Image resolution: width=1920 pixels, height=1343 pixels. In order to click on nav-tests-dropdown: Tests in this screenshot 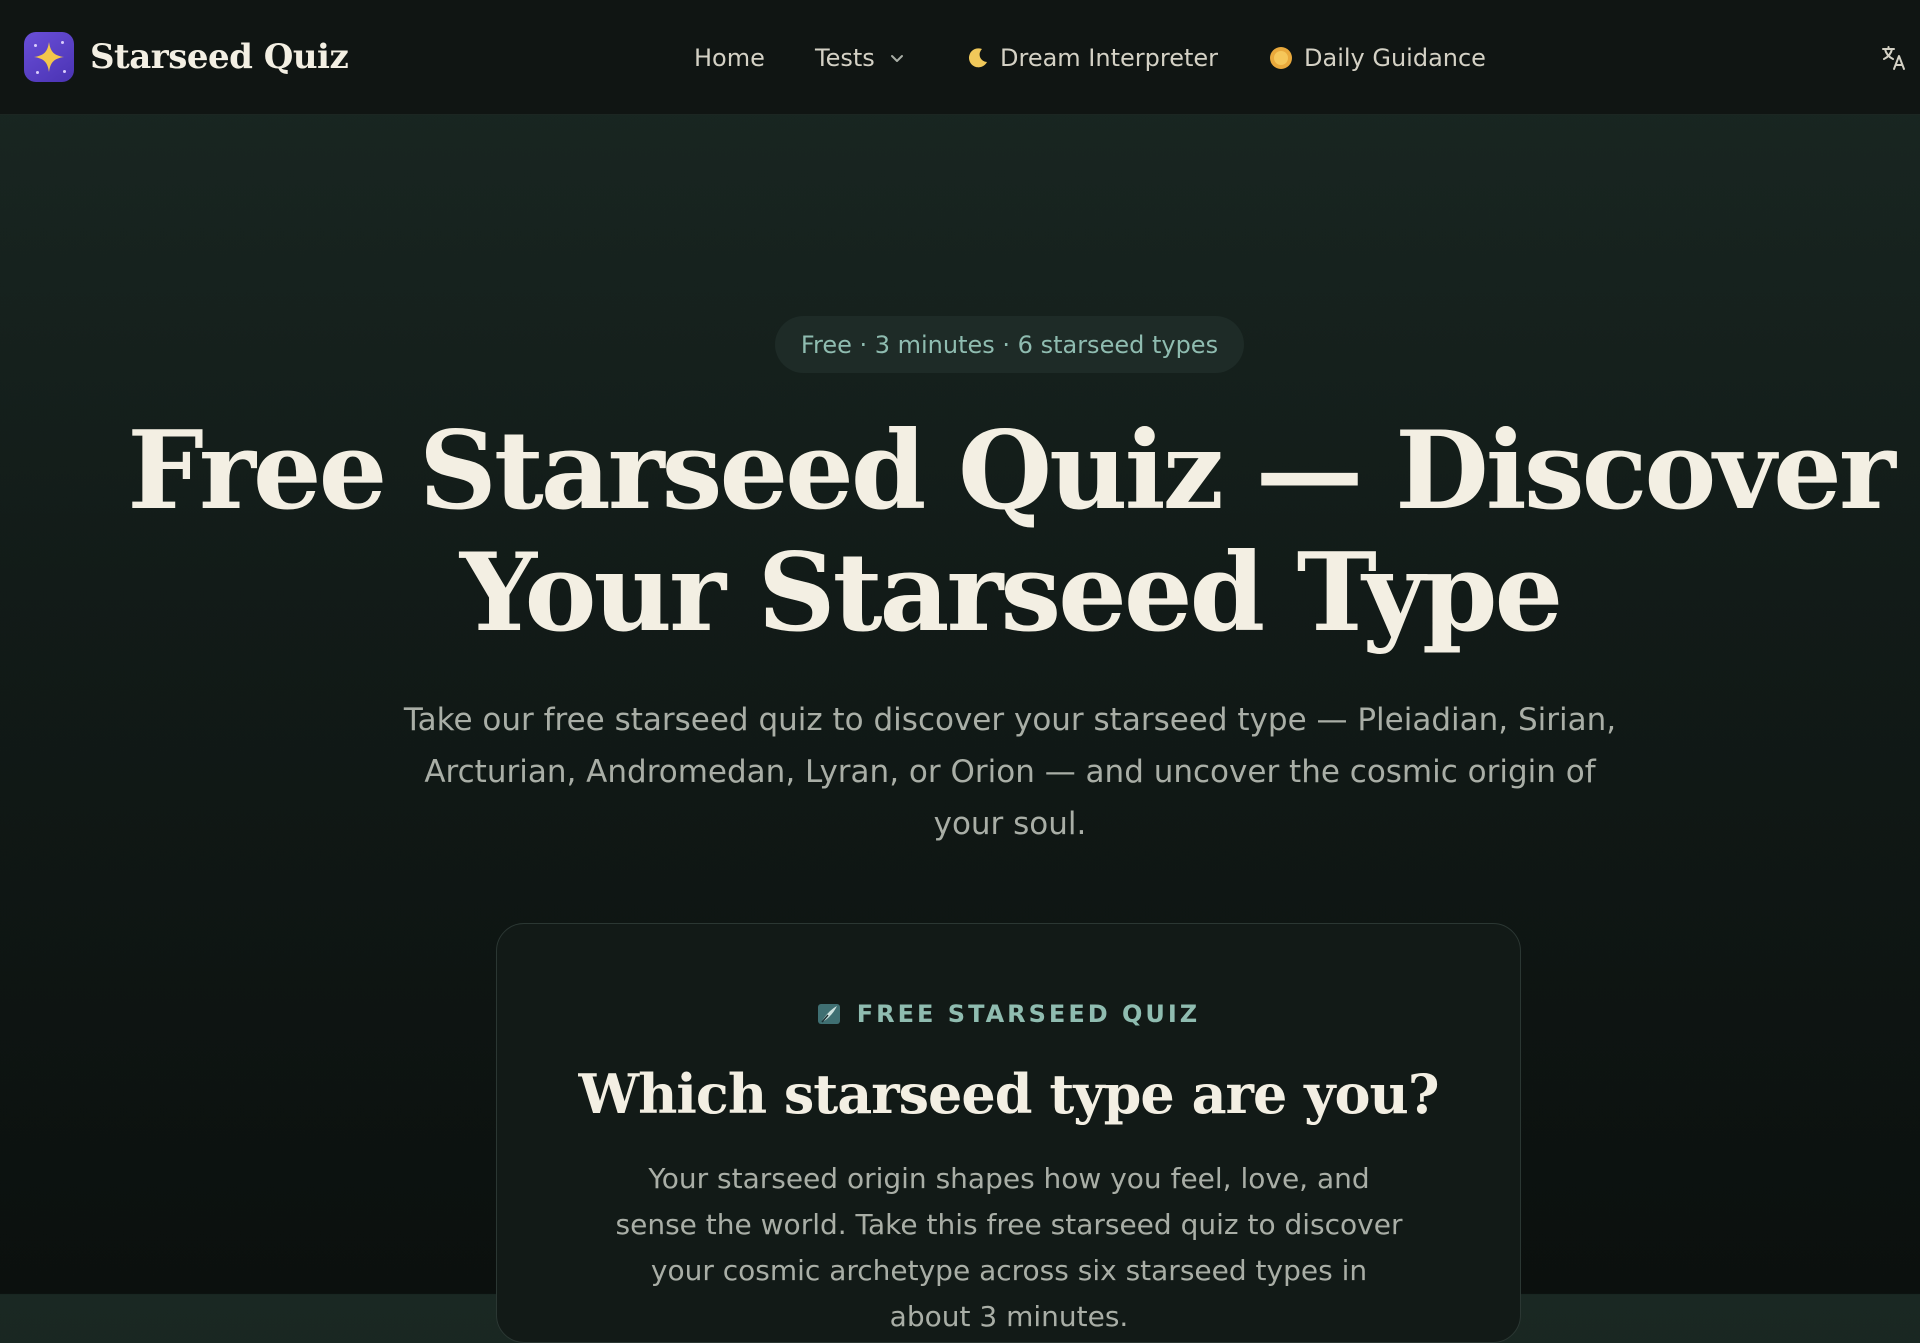, I will do `click(860, 58)`.